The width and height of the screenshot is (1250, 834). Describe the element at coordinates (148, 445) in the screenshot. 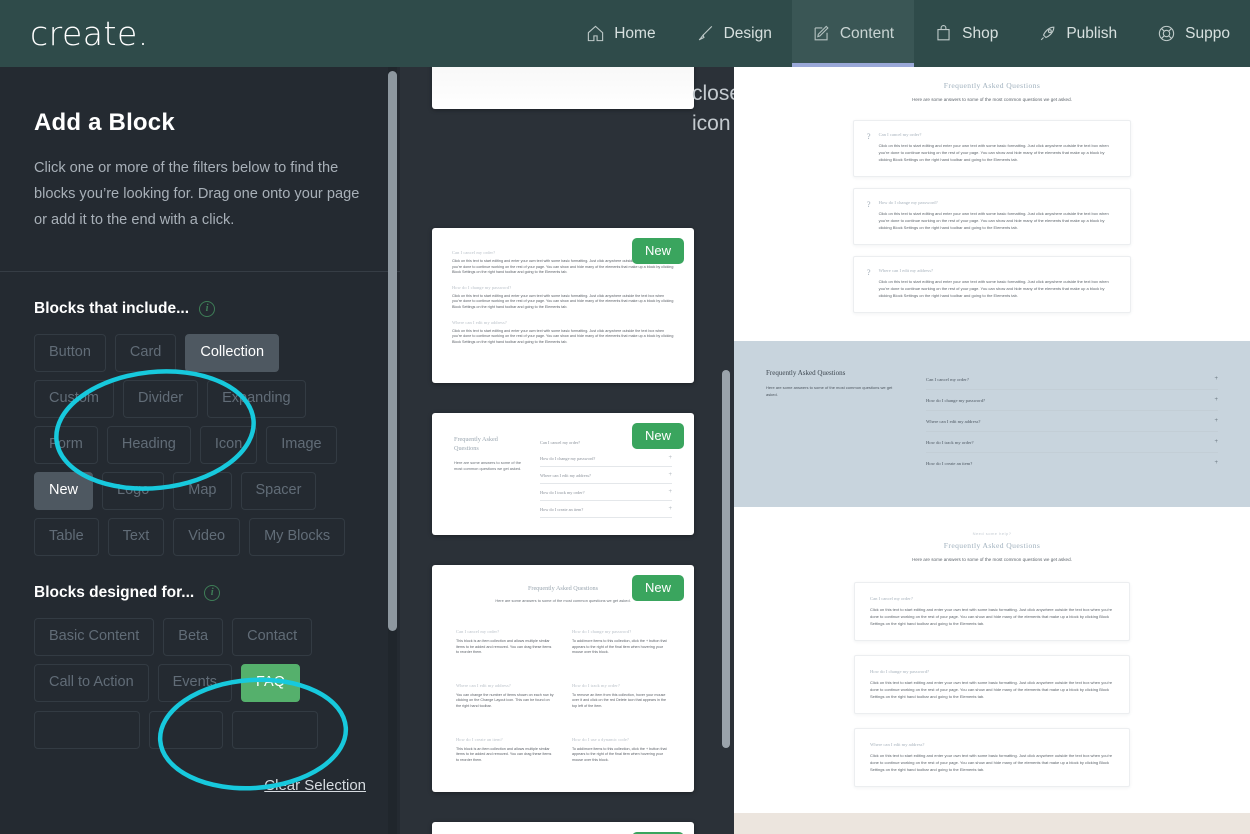

I see `filter-chip-heading: Heading` at that location.